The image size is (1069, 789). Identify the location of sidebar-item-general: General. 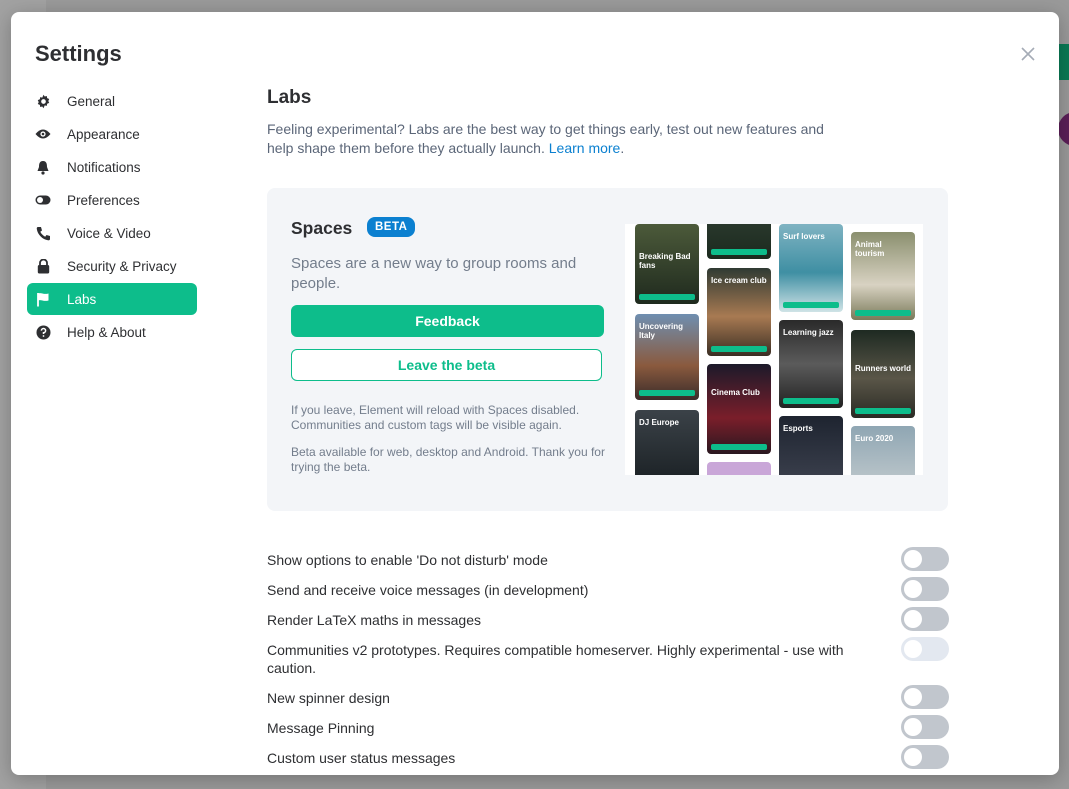
(112, 101).